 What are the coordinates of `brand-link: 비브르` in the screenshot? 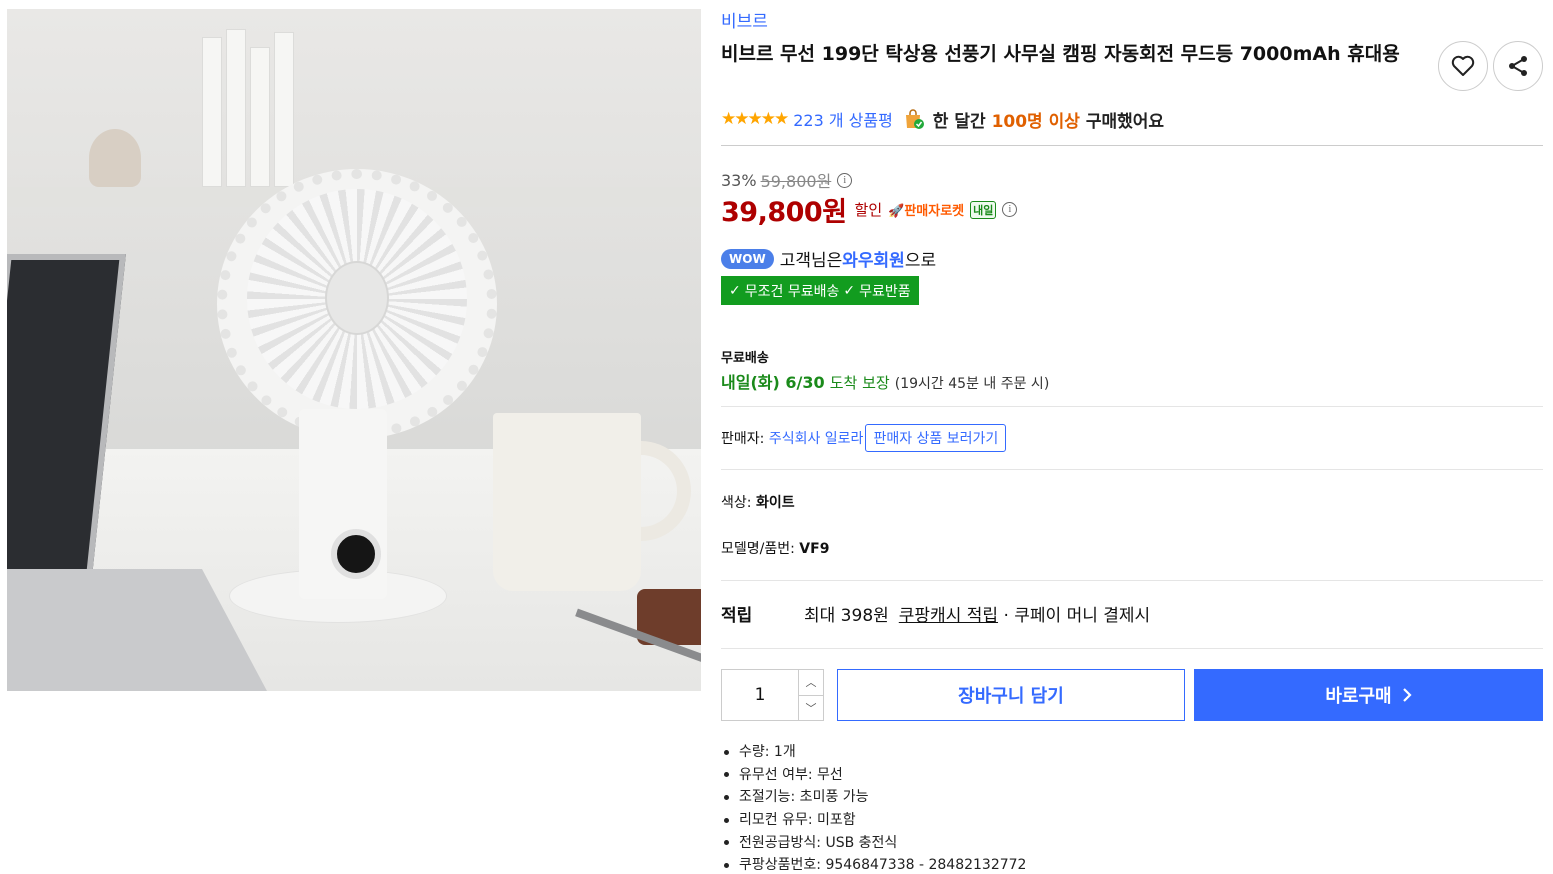 It's located at (744, 19).